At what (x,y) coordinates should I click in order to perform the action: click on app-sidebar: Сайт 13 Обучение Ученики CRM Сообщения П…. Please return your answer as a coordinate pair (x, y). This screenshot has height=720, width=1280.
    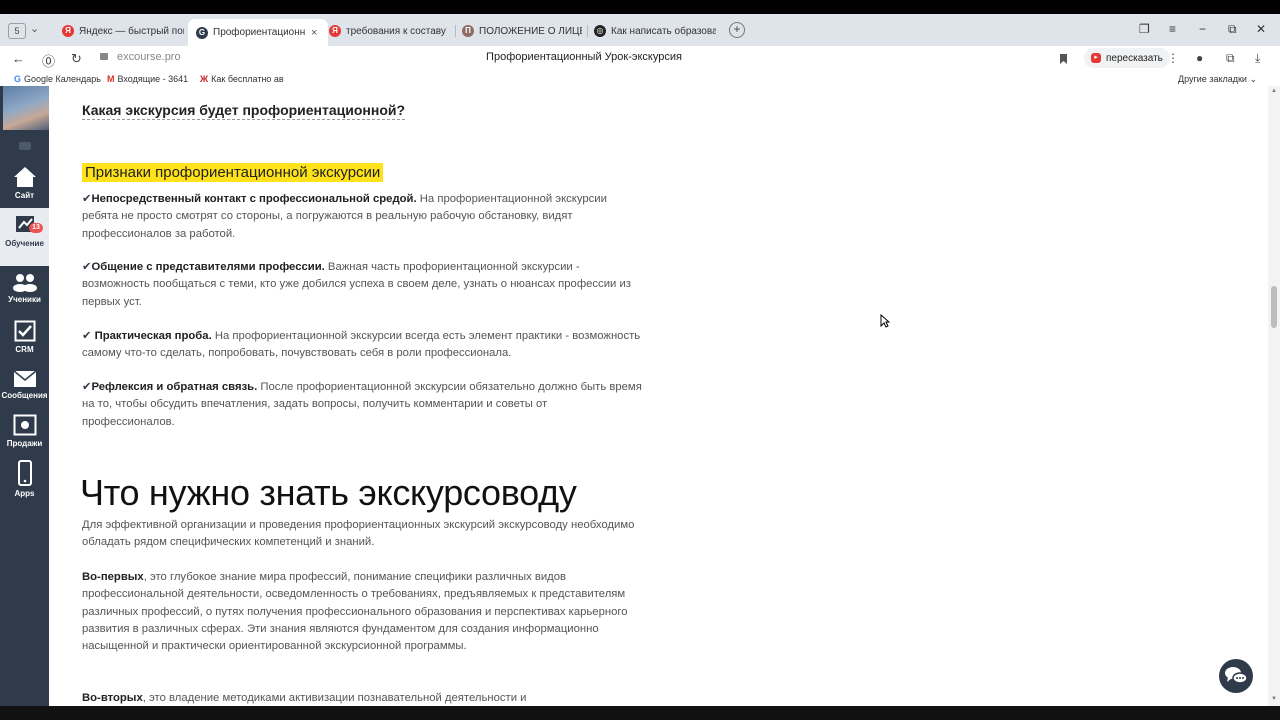
    Looking at the image, I should click on (24, 396).